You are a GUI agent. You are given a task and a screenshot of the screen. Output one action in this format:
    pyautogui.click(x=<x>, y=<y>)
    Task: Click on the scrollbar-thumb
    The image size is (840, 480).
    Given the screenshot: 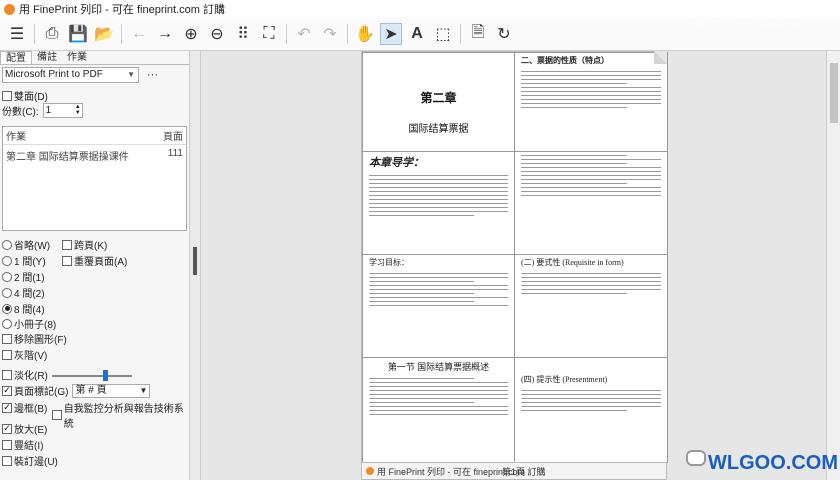 What is the action you would take?
    pyautogui.click(x=834, y=93)
    